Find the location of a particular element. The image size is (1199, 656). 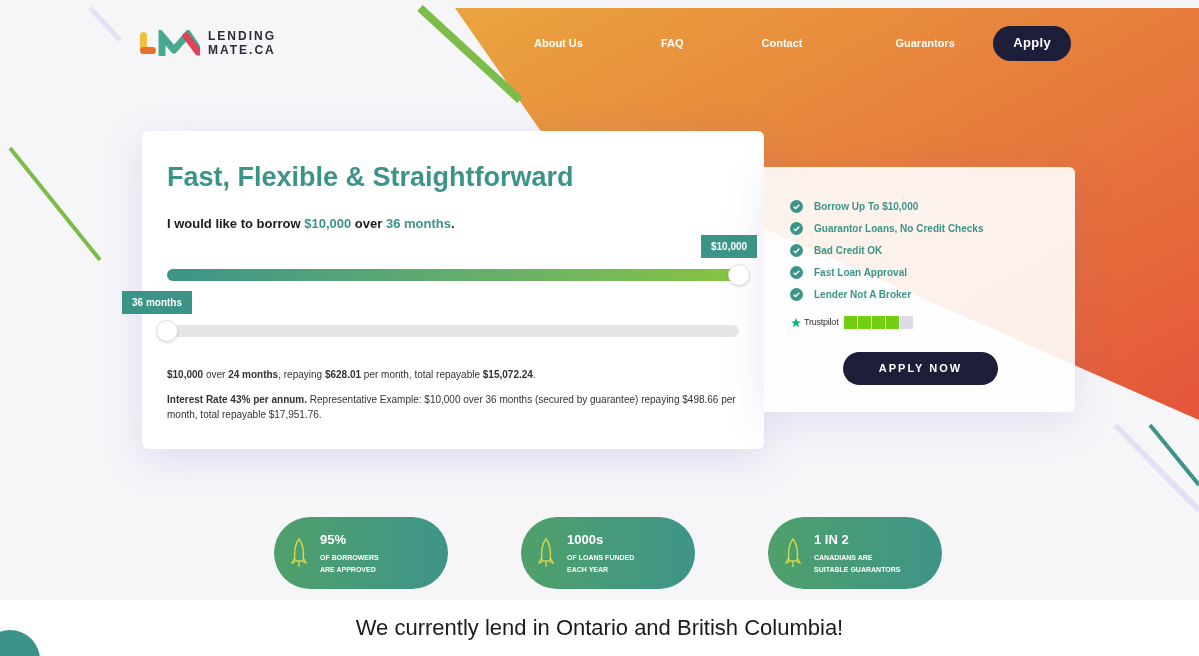

nav-link: About Us is located at coordinates (558, 43).